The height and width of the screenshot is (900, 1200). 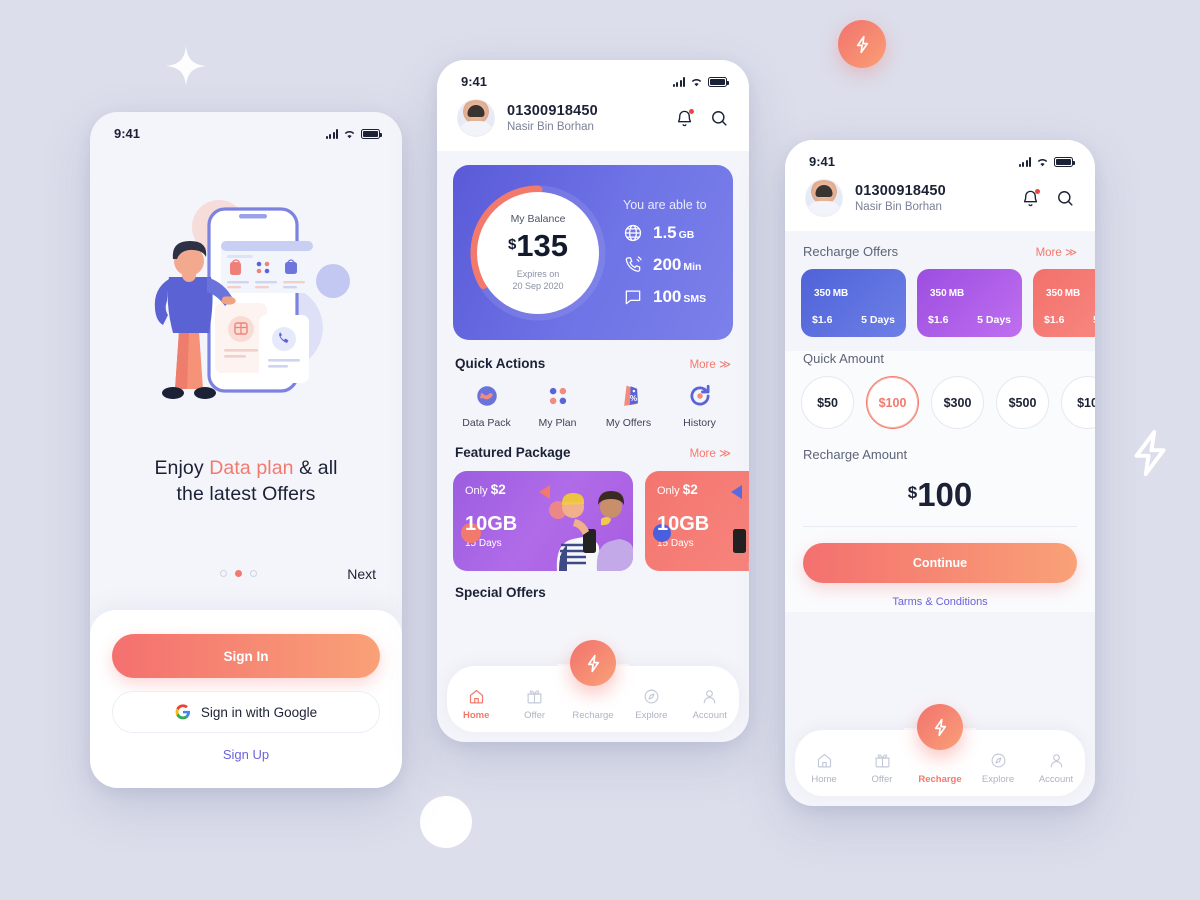 I want to click on phone-call-icon, so click(x=633, y=264).